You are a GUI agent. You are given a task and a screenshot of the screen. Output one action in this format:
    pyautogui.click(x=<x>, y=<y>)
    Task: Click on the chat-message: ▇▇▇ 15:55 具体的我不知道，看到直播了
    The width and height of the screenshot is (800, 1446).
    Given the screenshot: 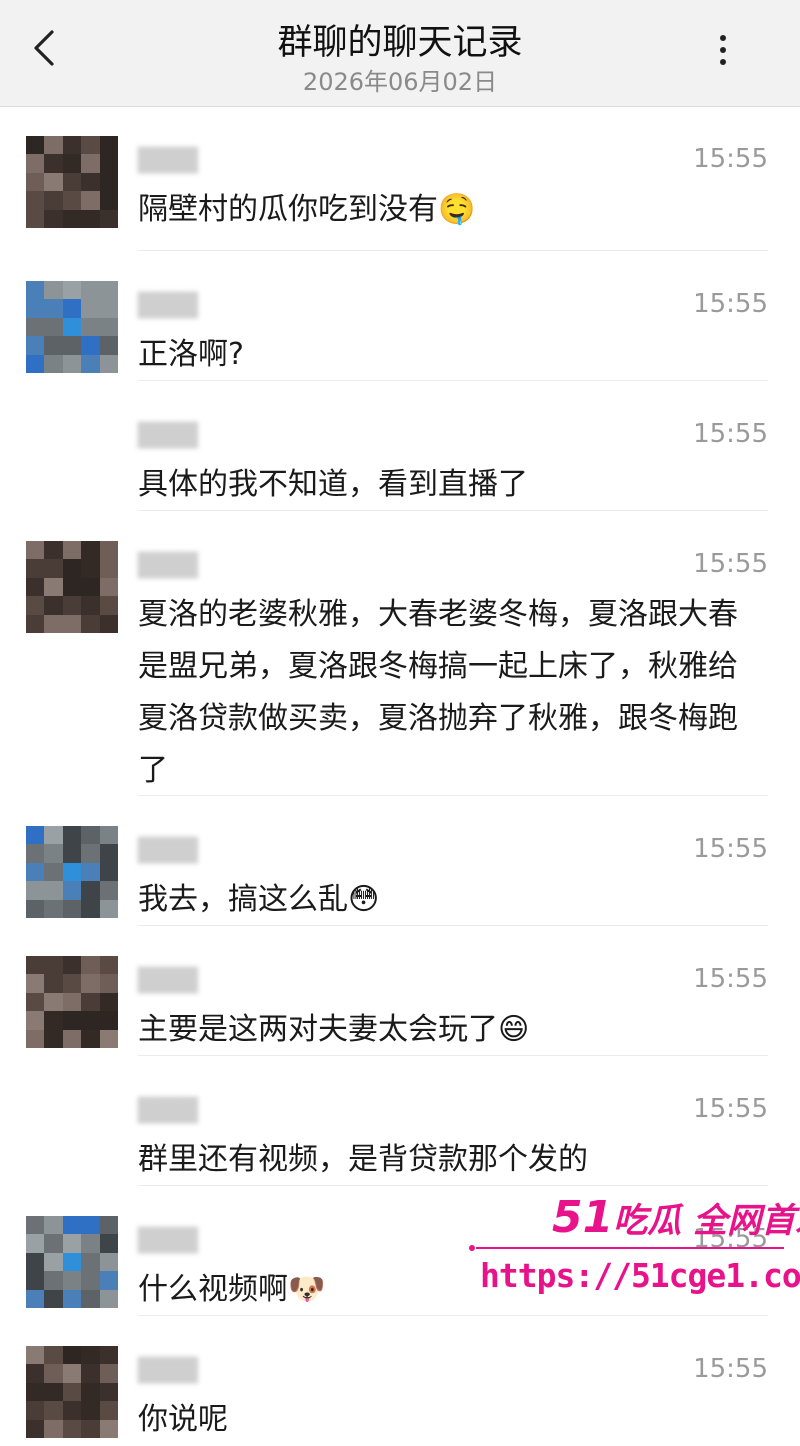 What is the action you would take?
    pyautogui.click(x=400, y=446)
    